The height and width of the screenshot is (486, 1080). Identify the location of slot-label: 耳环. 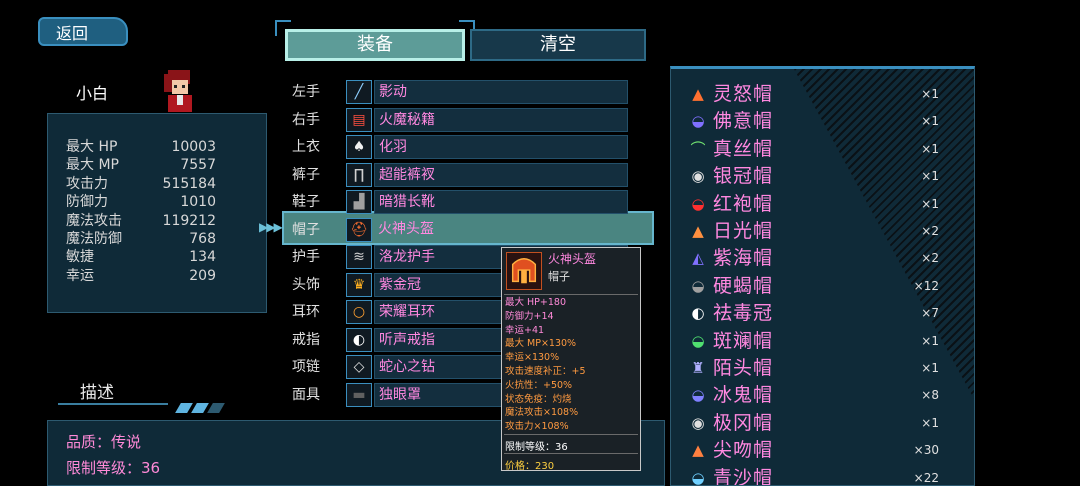
(306, 312).